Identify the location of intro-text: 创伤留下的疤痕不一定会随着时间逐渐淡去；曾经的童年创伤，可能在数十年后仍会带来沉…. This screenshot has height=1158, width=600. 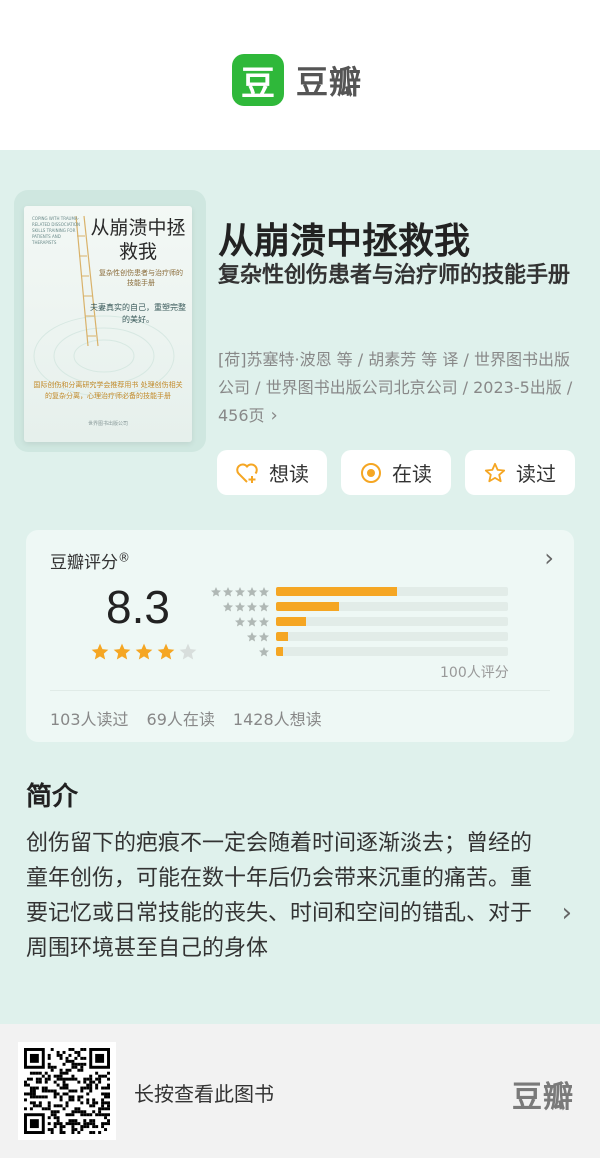
(280, 896).